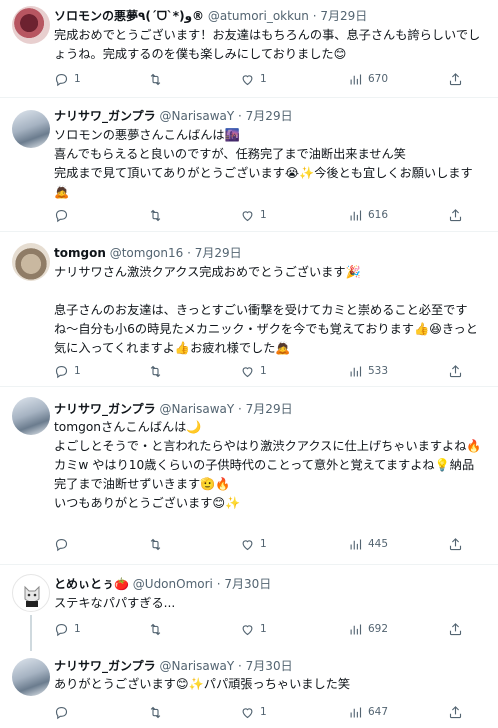 This screenshot has width=498, height=728. What do you see at coordinates (31, 633) in the screenshot?
I see `thread-line` at bounding box center [31, 633].